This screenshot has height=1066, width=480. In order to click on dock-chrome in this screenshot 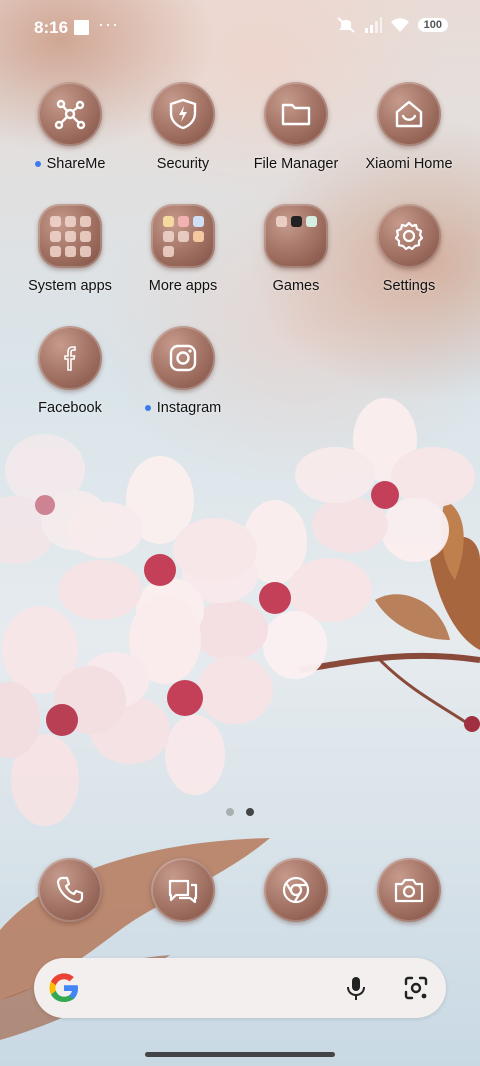, I will do `click(296, 890)`.